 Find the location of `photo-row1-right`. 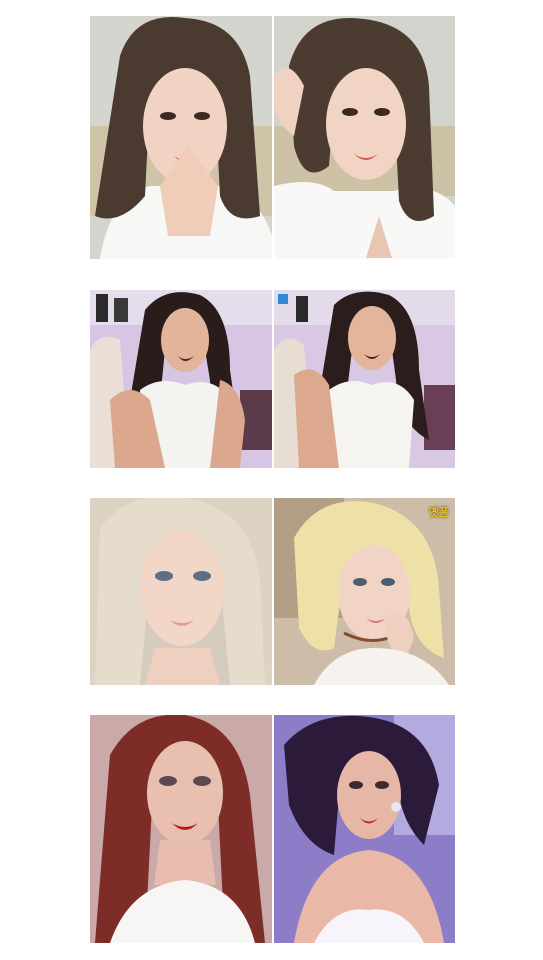

photo-row1-right is located at coordinates (364, 137).